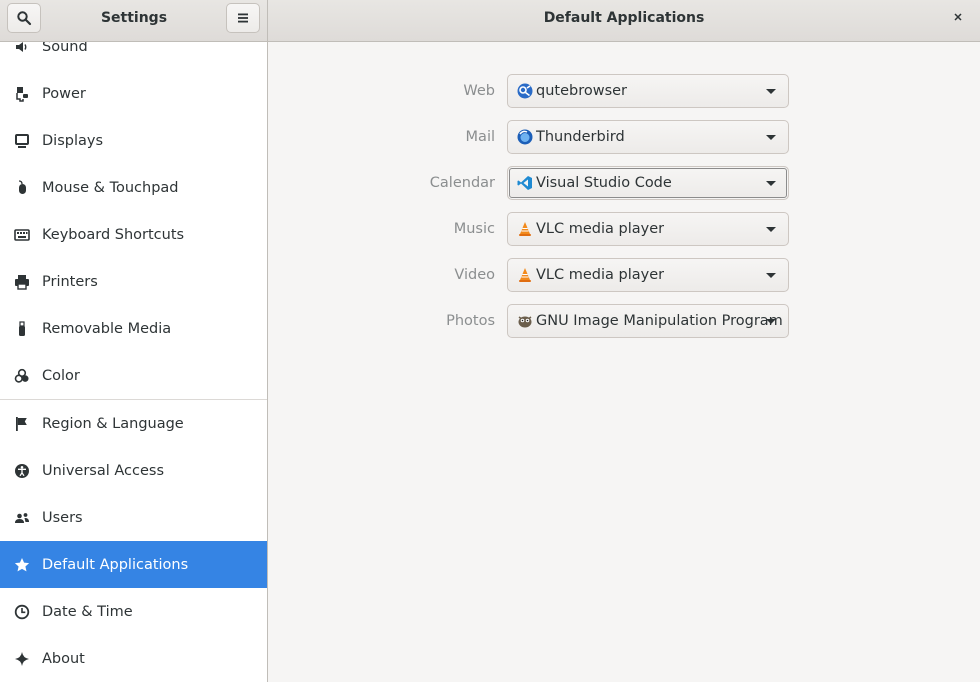 This screenshot has height=682, width=980. Describe the element at coordinates (470, 321) in the screenshot. I see `photos-label: Photos` at that location.